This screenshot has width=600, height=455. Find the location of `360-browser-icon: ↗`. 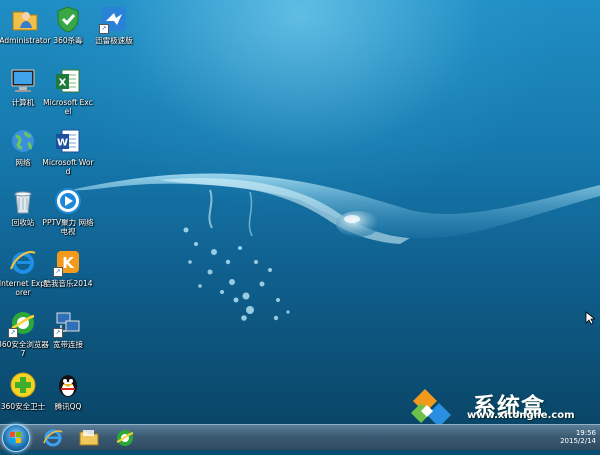

360-browser-icon: ↗ is located at coordinates (23, 323).